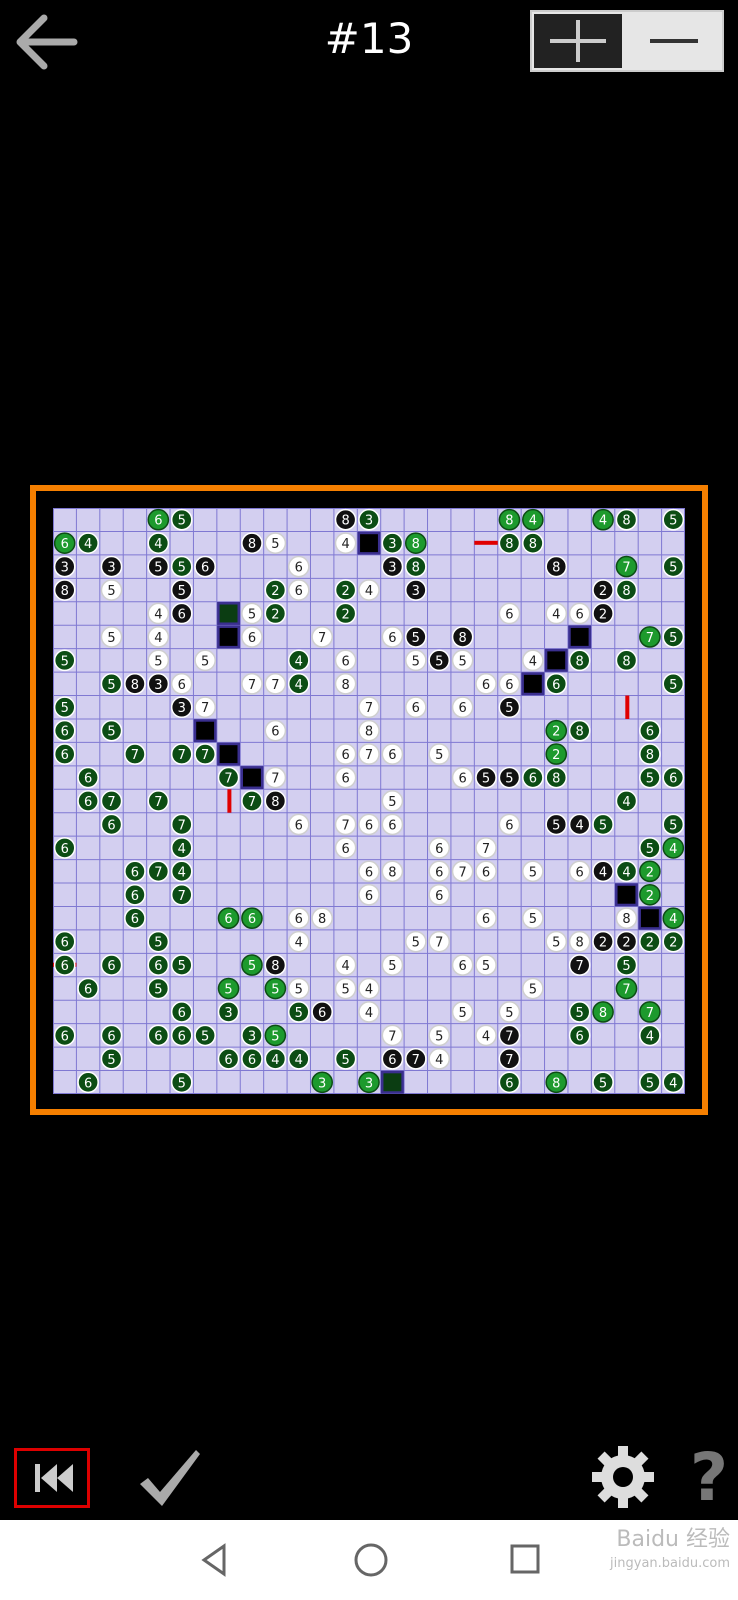 The height and width of the screenshot is (1600, 738). Describe the element at coordinates (623, 1477) in the screenshot. I see `settings-button` at that location.